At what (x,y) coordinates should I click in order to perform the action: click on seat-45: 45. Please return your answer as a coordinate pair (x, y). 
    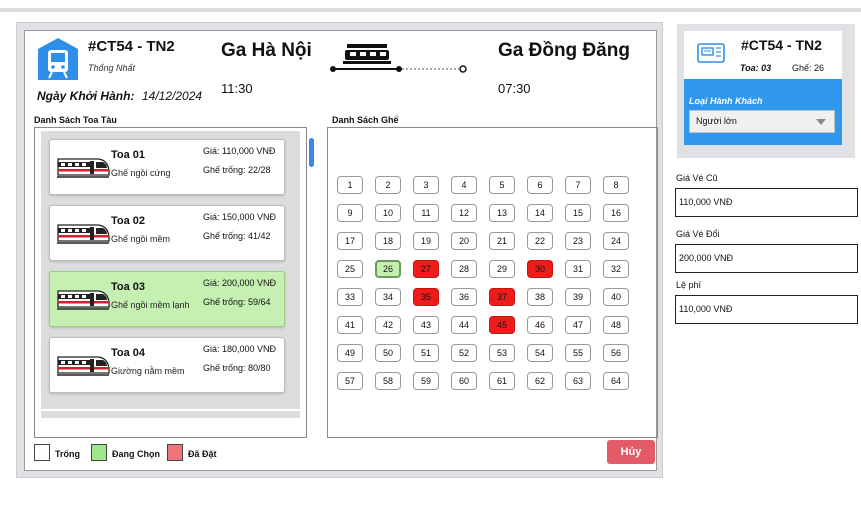
    Looking at the image, I should click on (502, 325).